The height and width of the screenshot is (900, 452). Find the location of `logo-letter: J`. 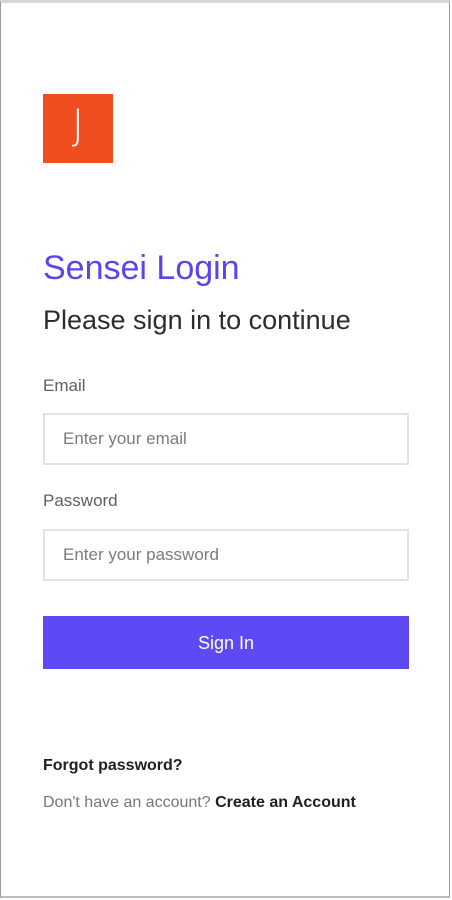

logo-letter: J is located at coordinates (78, 124).